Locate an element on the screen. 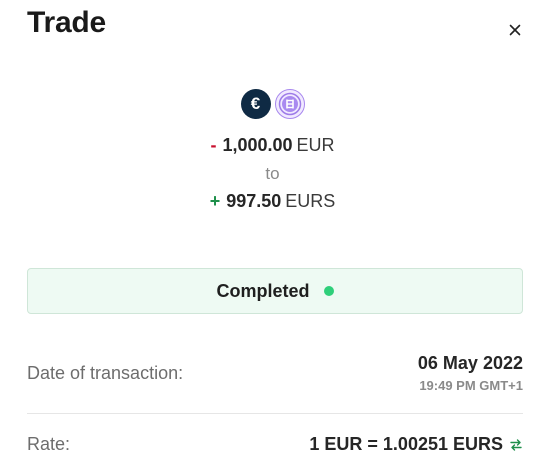 The height and width of the screenshot is (469, 545). to-connector: to is located at coordinates (272, 173).